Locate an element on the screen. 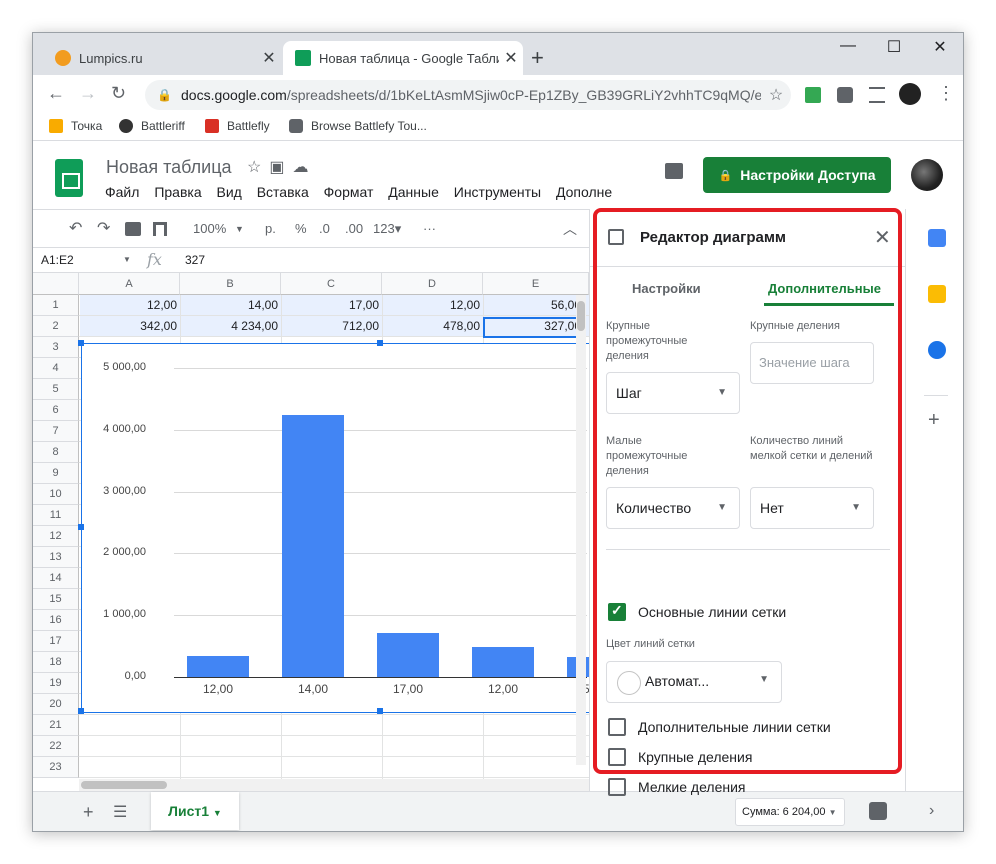  sheet-tab: Лист1 ▼ is located at coordinates (195, 811).